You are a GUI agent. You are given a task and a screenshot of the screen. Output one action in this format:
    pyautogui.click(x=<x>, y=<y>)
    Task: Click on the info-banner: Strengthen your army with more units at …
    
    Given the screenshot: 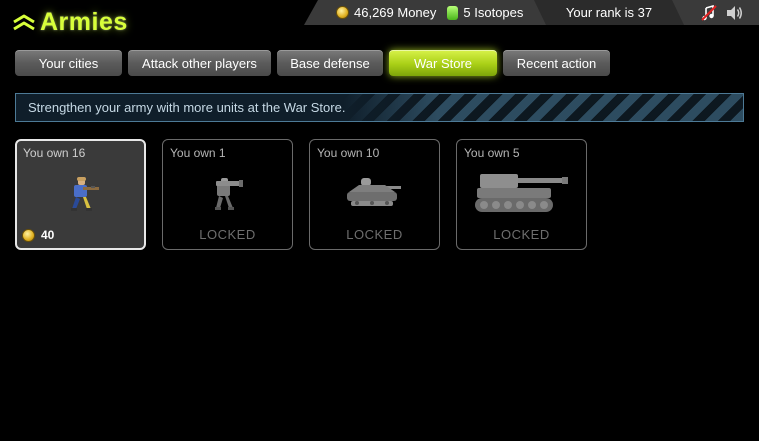 What is the action you would take?
    pyautogui.click(x=379, y=107)
    